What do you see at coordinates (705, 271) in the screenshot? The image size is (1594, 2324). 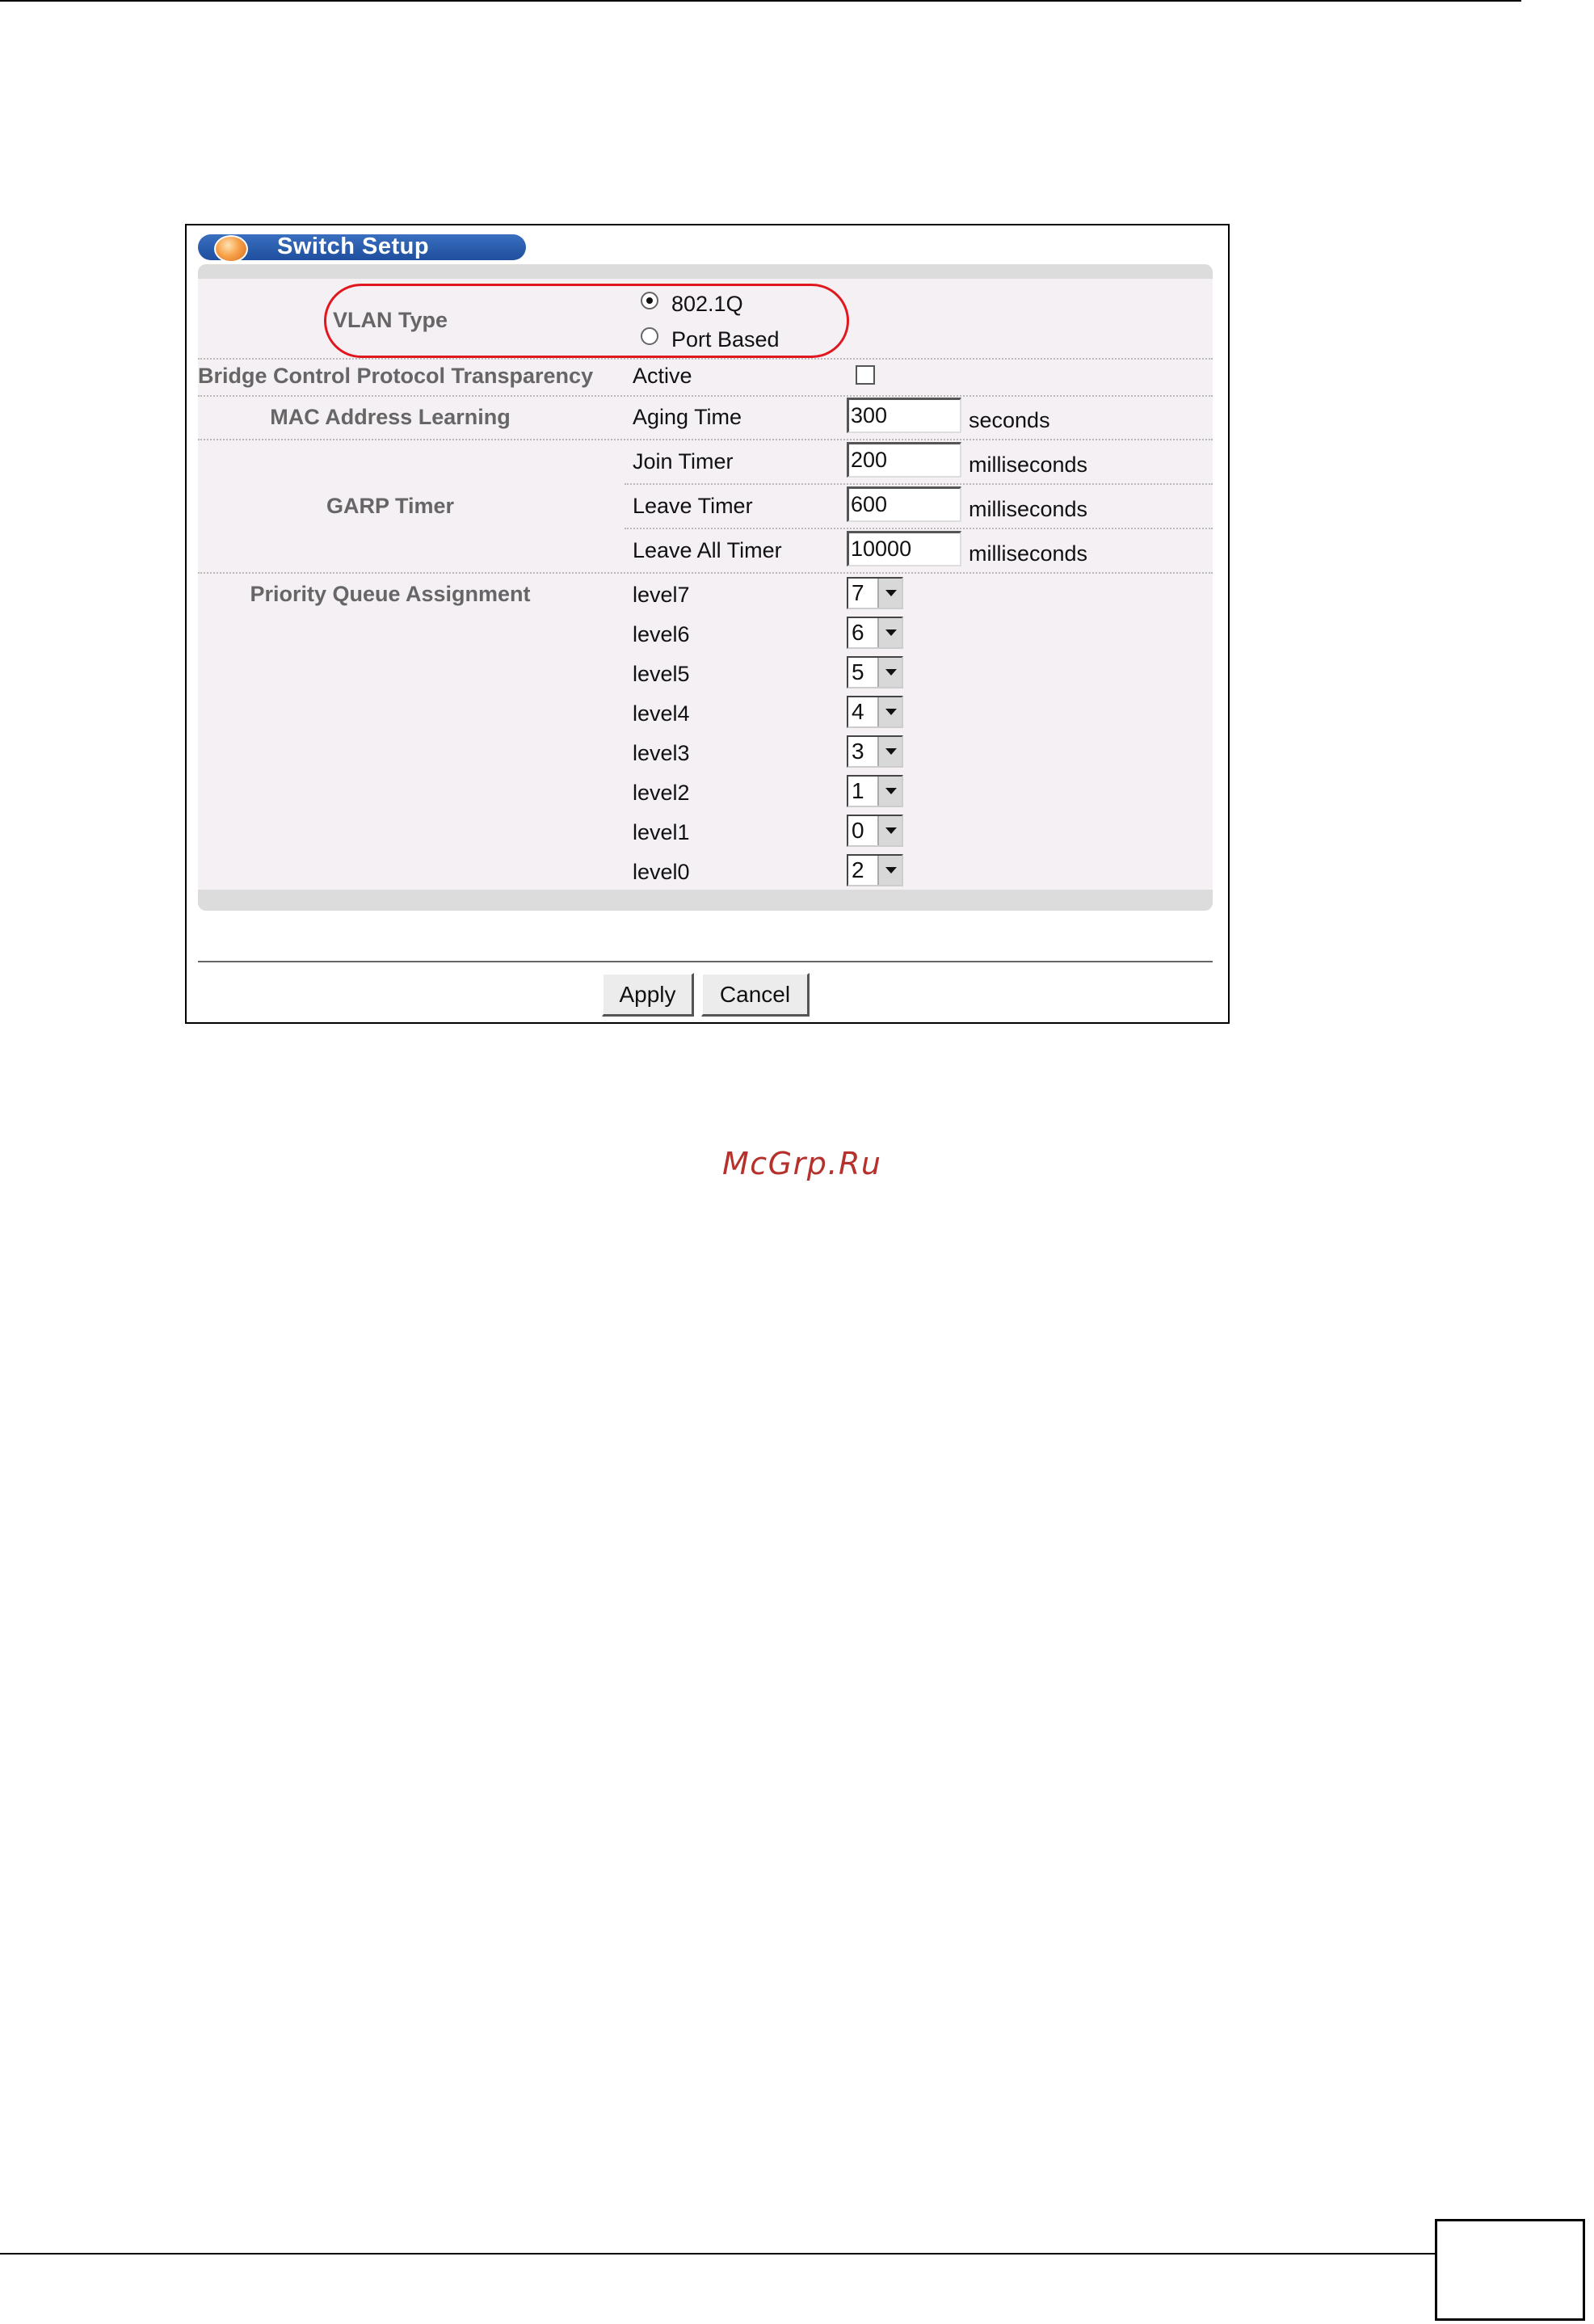 I see `panel-top-band` at bounding box center [705, 271].